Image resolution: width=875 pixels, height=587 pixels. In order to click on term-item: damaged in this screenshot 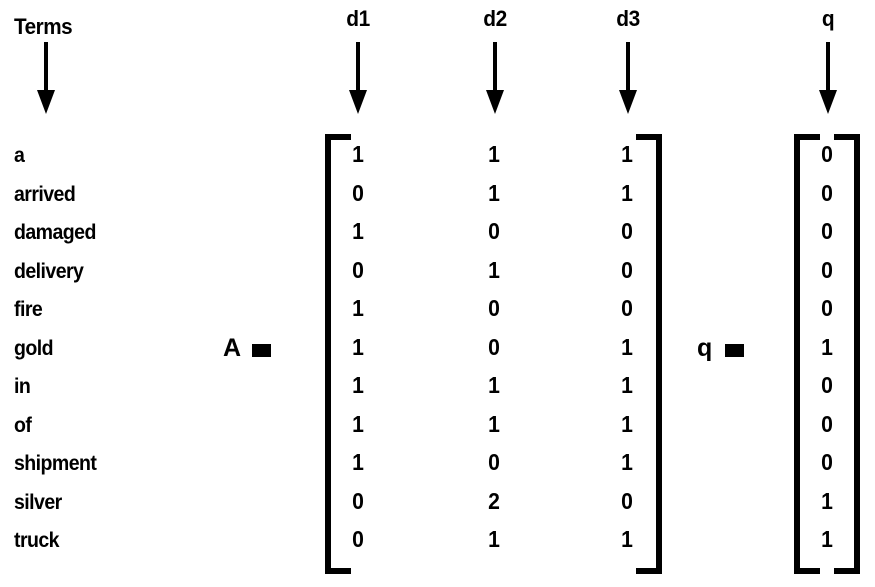, I will do `click(55, 232)`.